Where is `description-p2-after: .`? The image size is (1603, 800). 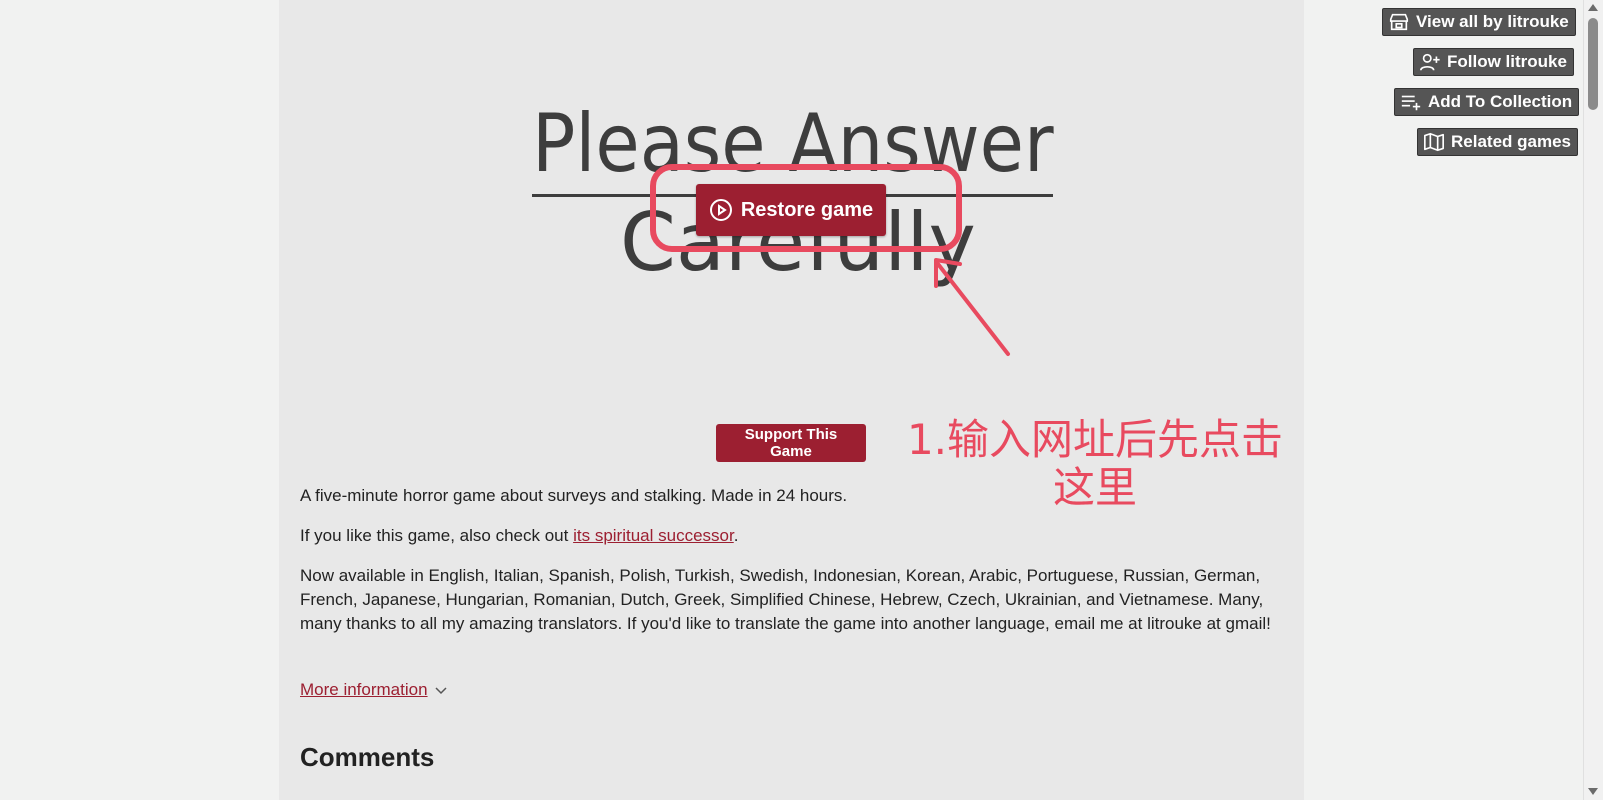 description-p2-after: . is located at coordinates (736, 535).